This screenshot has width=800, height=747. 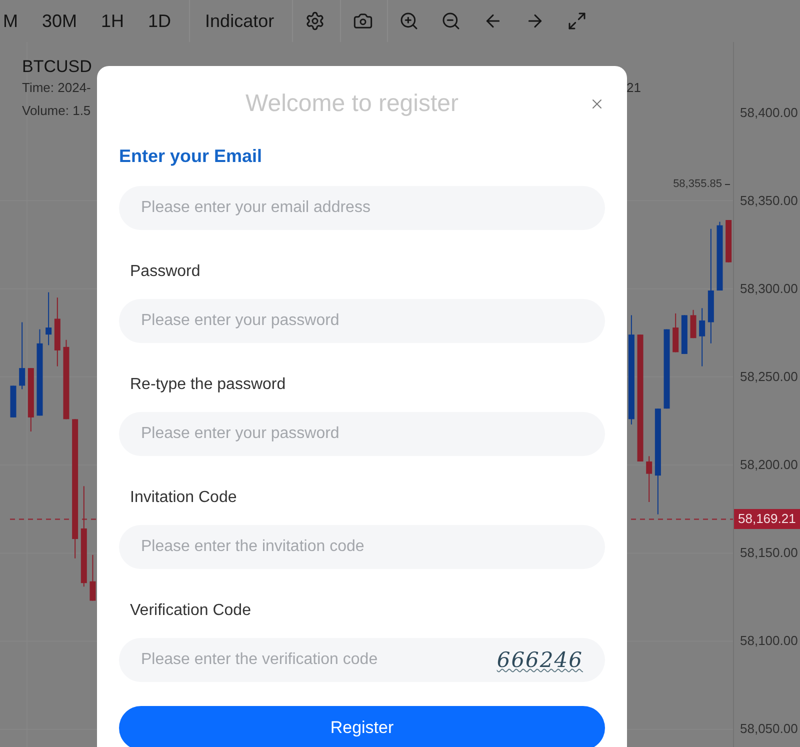 I want to click on price-label: 58,050.00, so click(x=768, y=729).